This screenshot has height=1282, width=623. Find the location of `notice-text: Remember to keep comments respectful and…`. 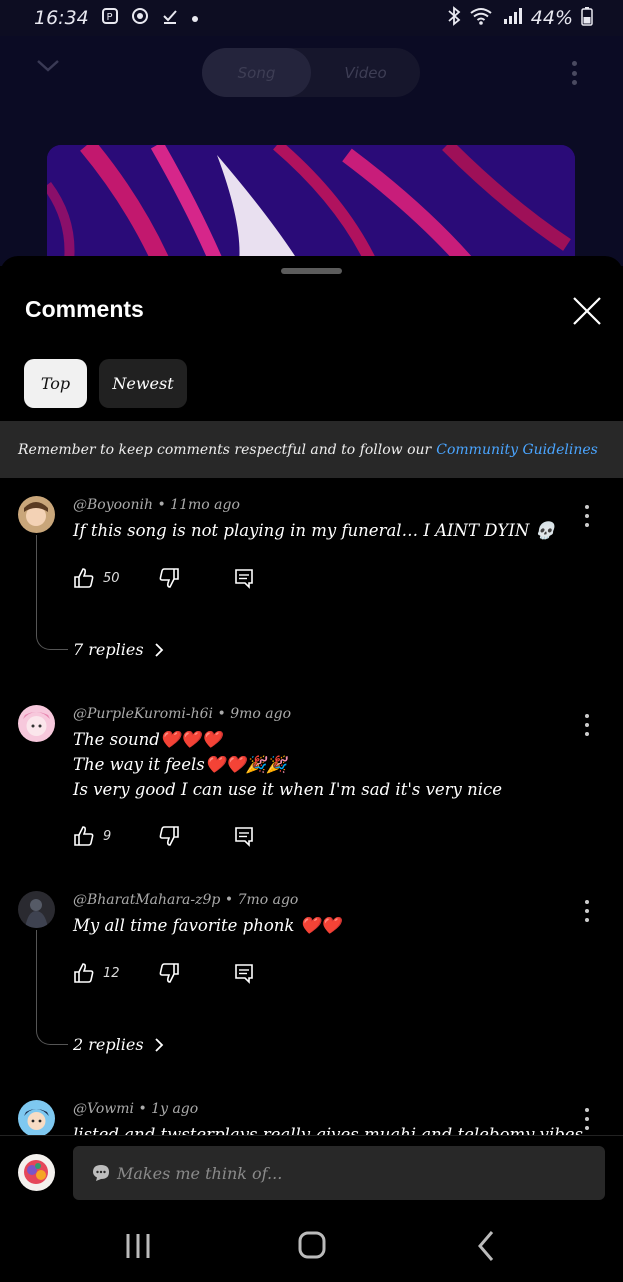

notice-text: Remember to keep comments respectful and… is located at coordinates (225, 449).